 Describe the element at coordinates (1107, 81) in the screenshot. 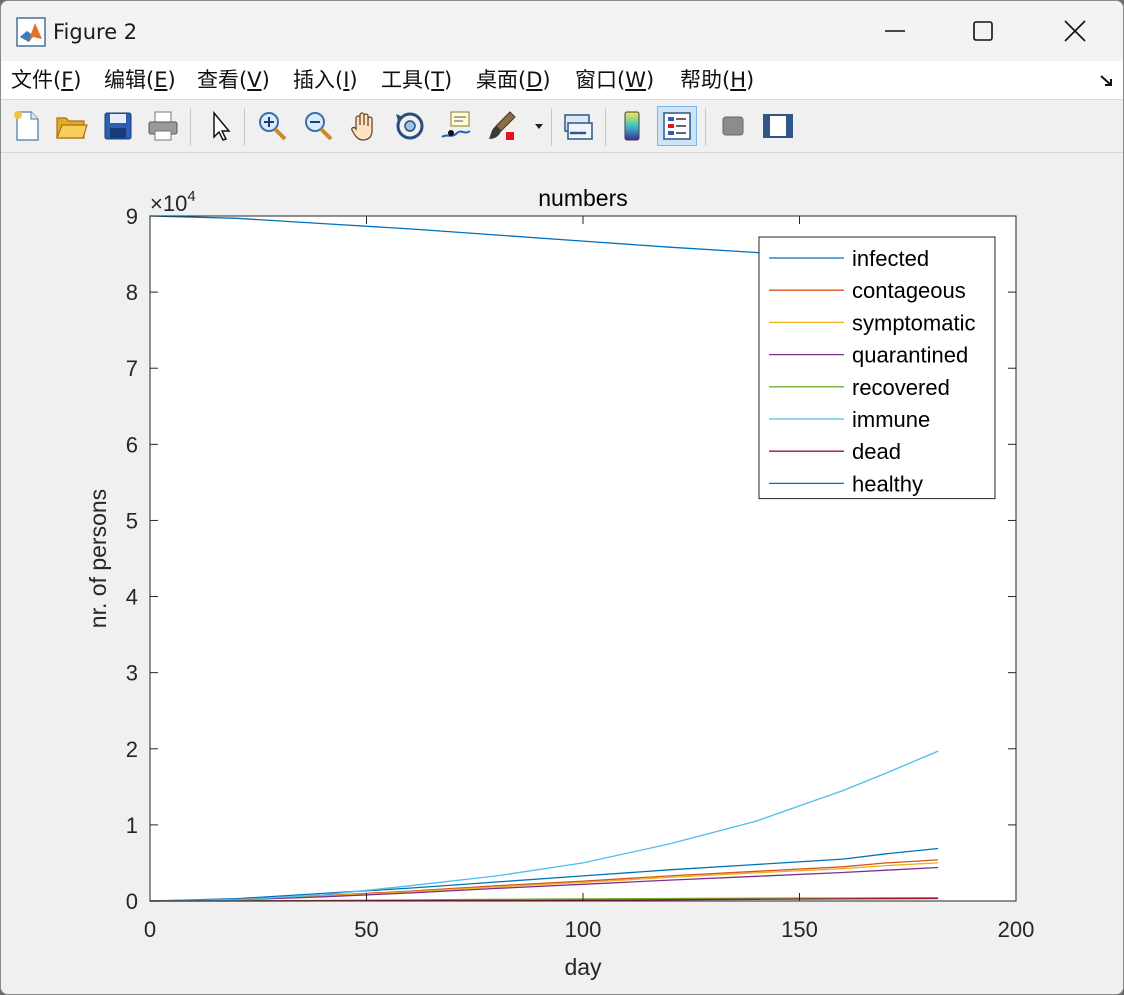

I see `dock-arrow-icon` at that location.